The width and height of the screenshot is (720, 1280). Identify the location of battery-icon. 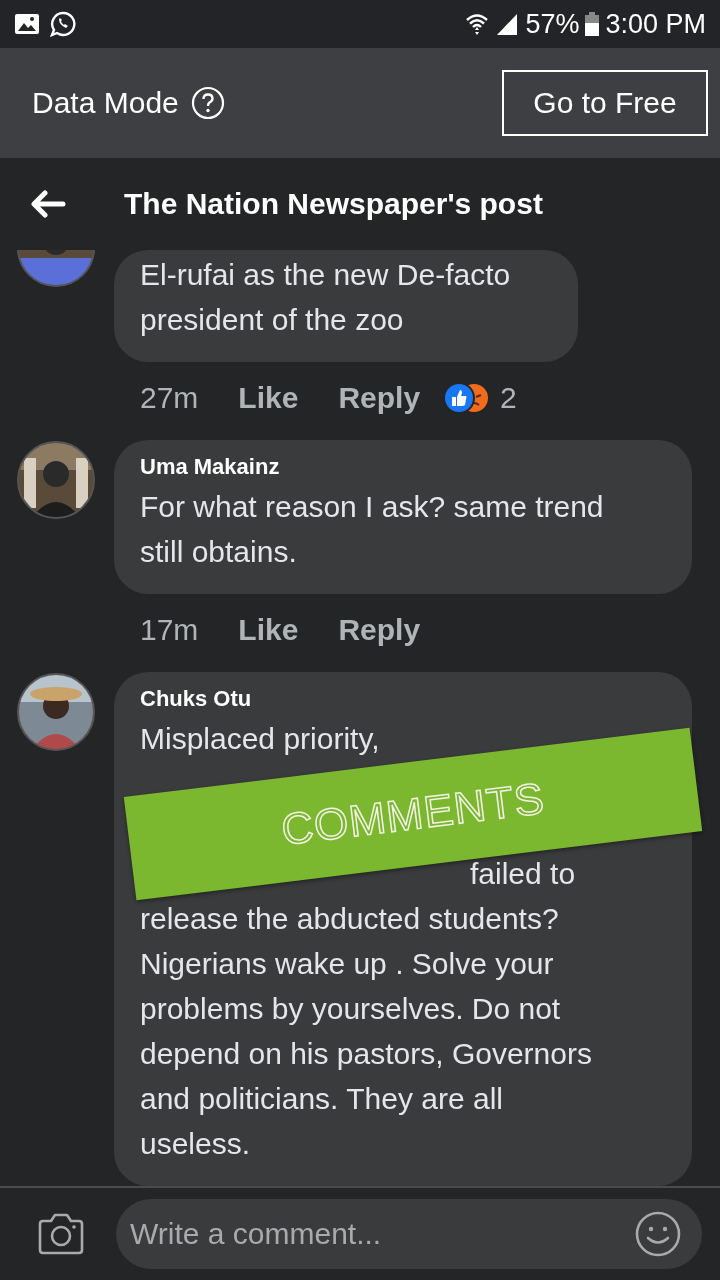
(592, 24).